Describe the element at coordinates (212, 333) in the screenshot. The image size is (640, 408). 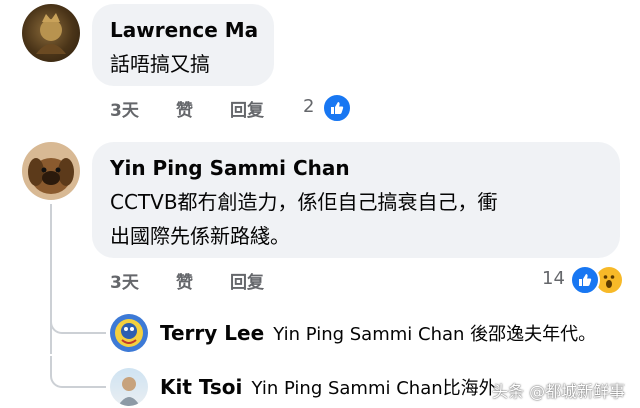
I see `reply-author: Terry Lee` at that location.